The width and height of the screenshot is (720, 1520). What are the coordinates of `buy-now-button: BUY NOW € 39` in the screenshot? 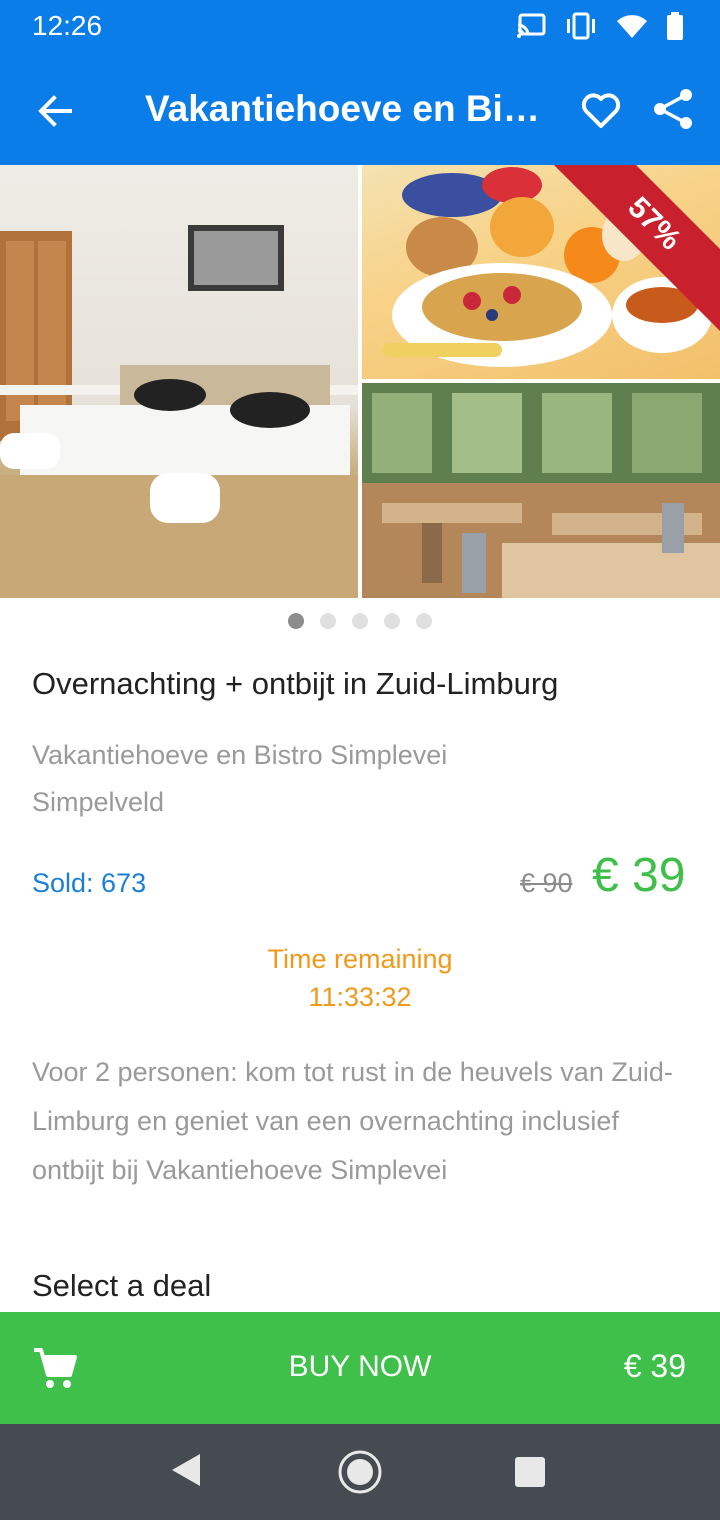 It's located at (360, 1368).